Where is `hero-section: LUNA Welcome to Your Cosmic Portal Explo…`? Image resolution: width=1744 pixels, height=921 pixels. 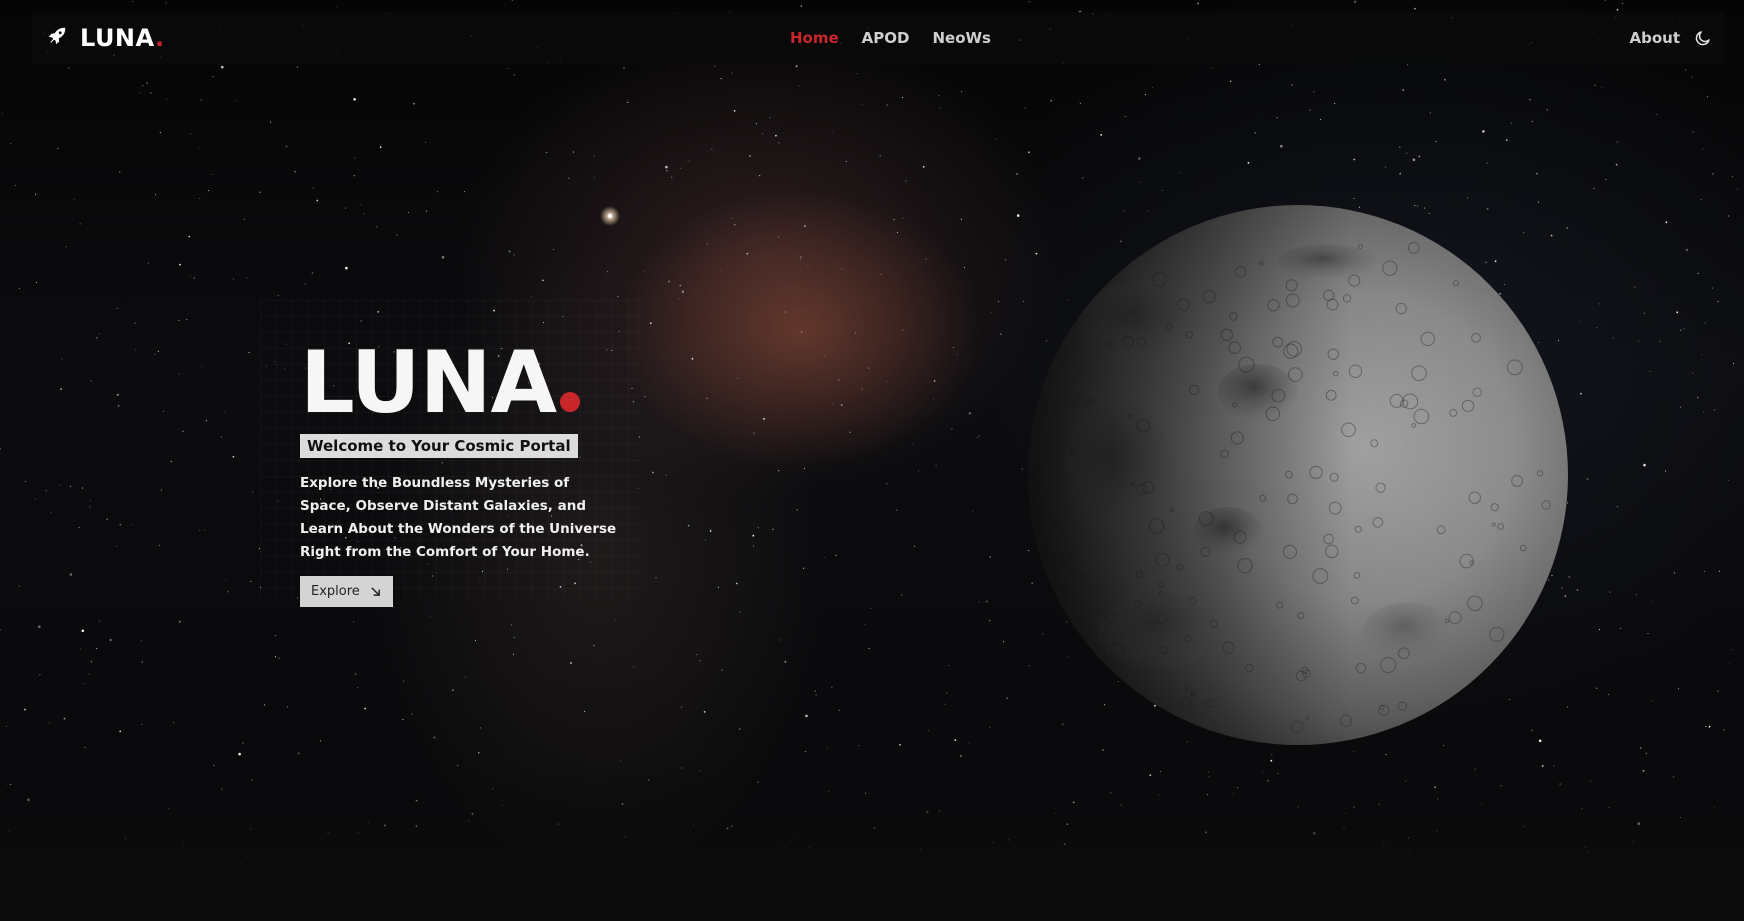
hero-section: LUNA Welcome to Your Cosmic Portal Explo… is located at coordinates (470, 473).